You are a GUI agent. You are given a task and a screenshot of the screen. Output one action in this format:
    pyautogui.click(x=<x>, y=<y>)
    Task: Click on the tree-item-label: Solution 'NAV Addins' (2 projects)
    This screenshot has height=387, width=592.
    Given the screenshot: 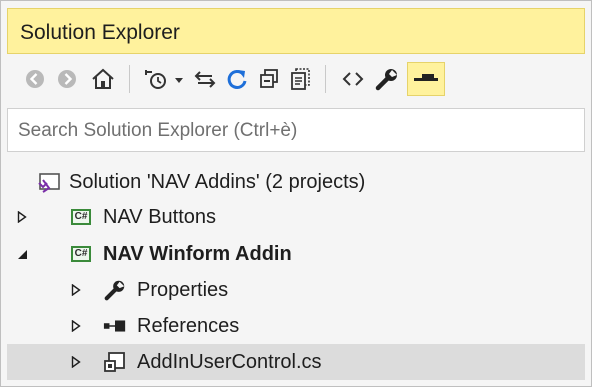 What is the action you would take?
    pyautogui.click(x=217, y=181)
    